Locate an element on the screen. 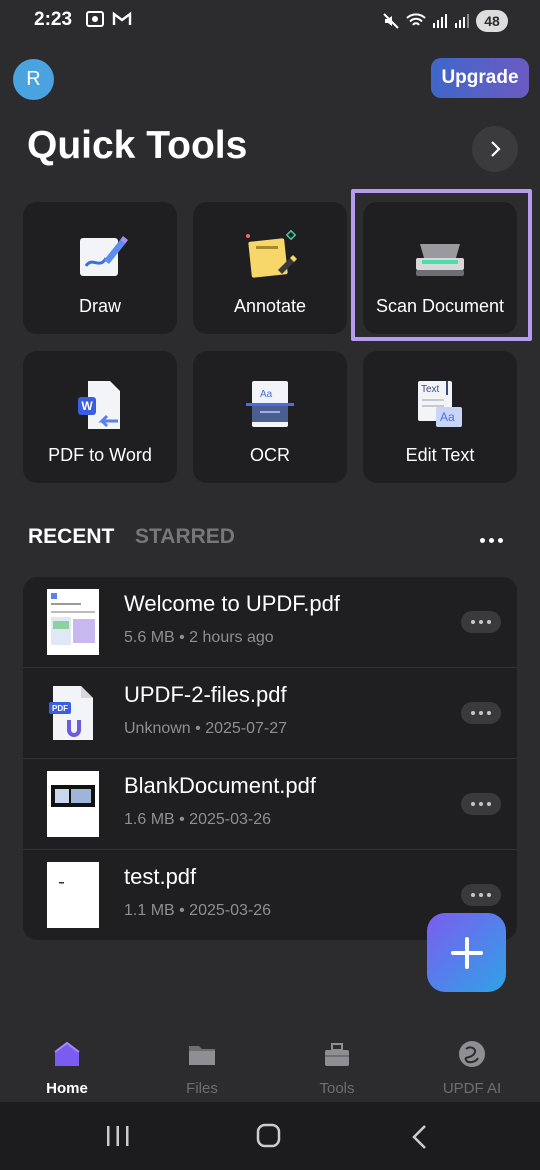 This screenshot has height=1170, width=540. nav-label: UPDF AI is located at coordinates (472, 1088).